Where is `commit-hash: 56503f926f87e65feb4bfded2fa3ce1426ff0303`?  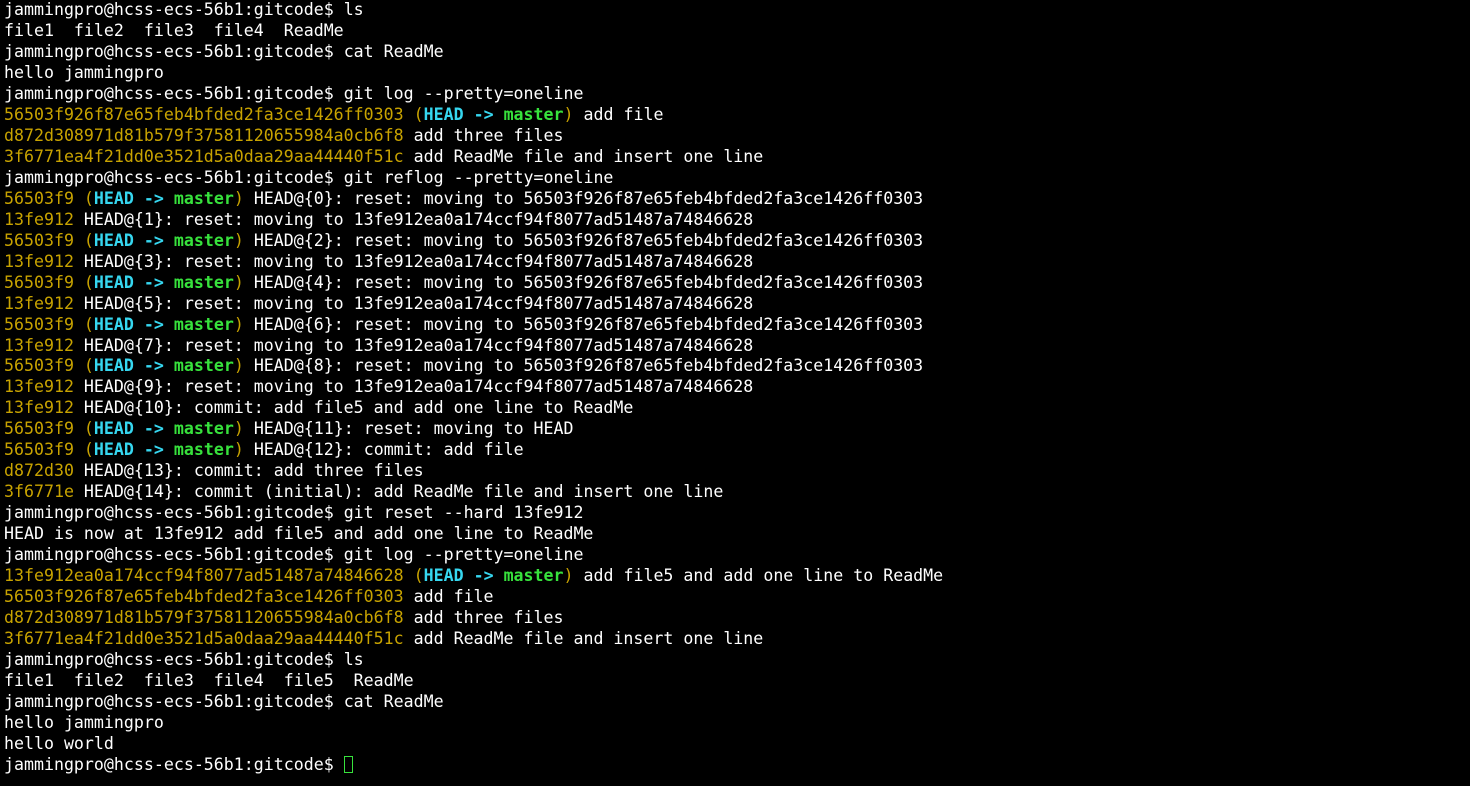
commit-hash: 56503f926f87e65feb4bfded2fa3ce1426ff0303 is located at coordinates (204, 114).